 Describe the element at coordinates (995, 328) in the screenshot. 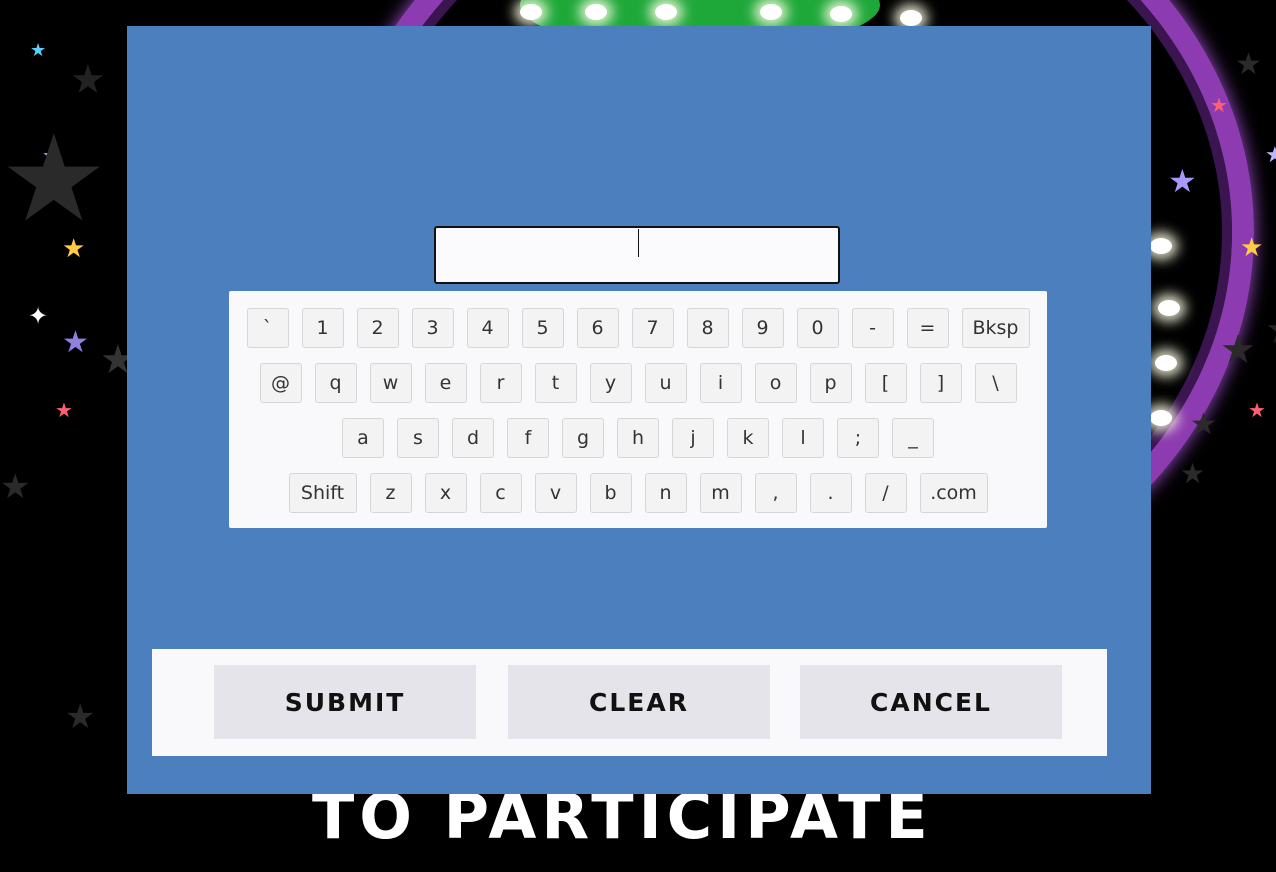

I see `keyboard-key: Bksp` at that location.